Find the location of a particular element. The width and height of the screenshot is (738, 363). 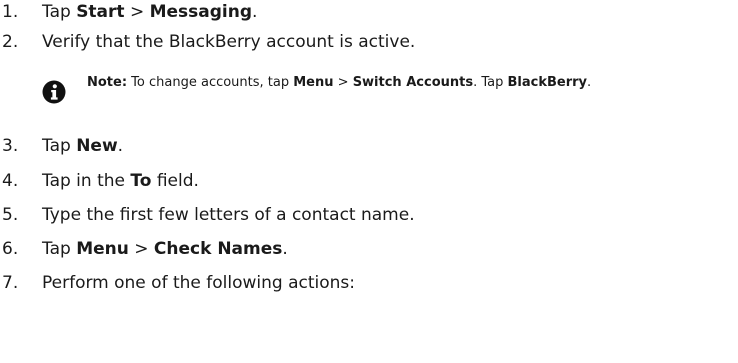

step-number: 3. is located at coordinates (10, 146).